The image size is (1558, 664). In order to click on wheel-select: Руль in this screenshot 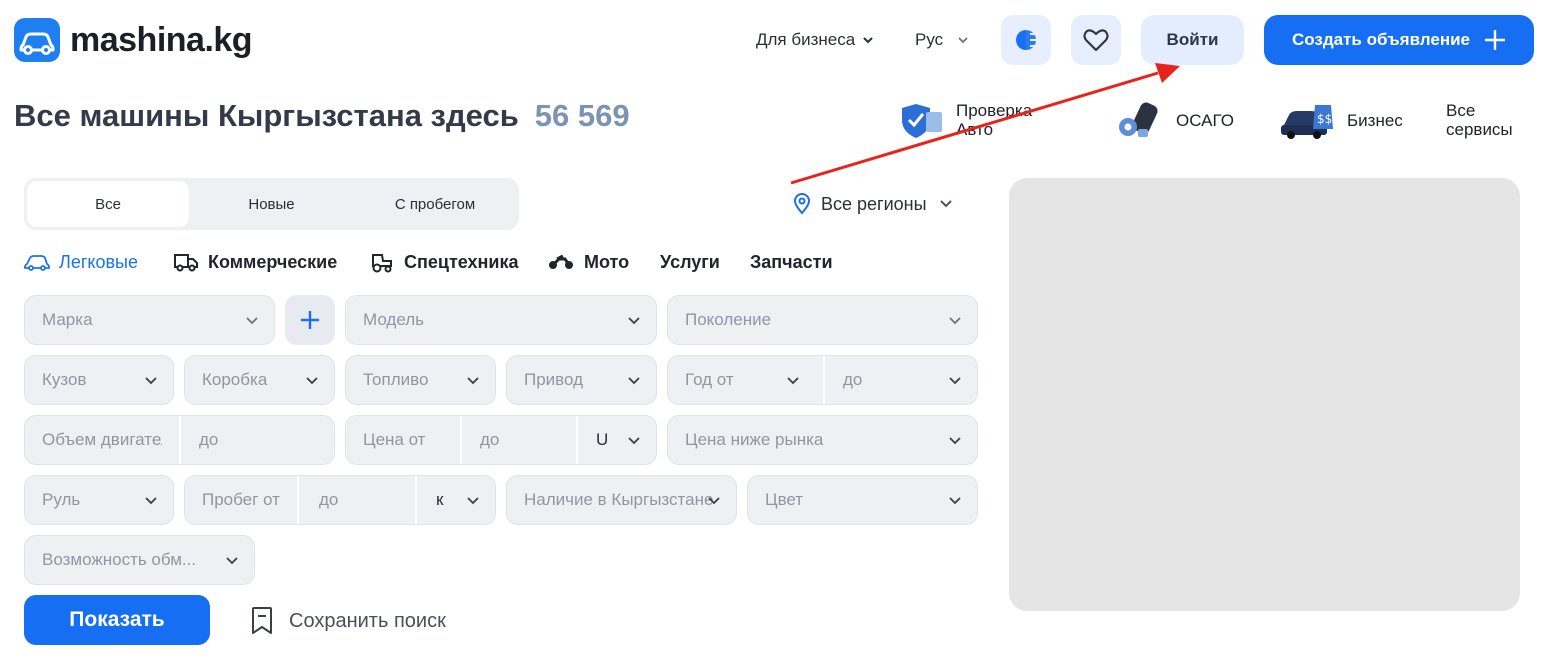, I will do `click(99, 500)`.